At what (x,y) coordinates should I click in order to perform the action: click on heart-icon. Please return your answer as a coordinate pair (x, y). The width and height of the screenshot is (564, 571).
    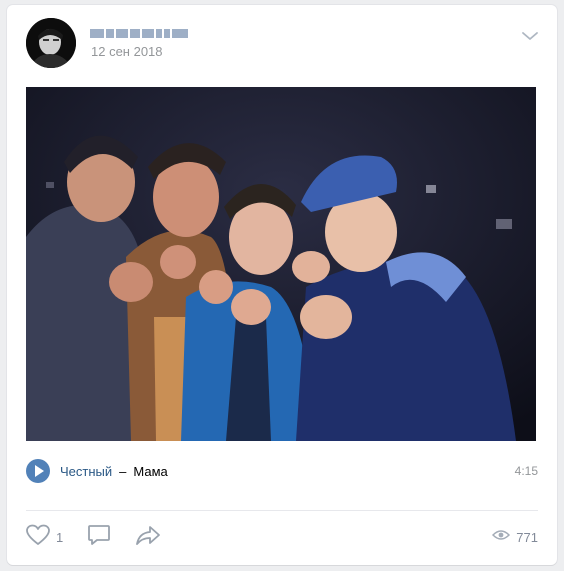
    Looking at the image, I should click on (38, 537).